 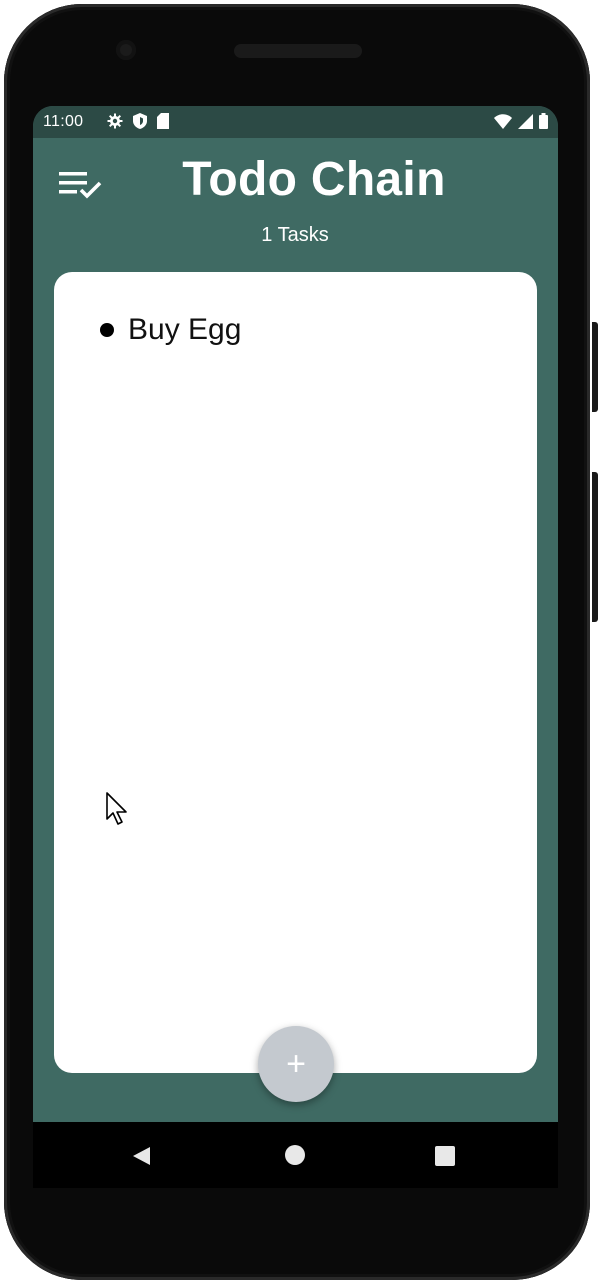 I want to click on status-icons-left, so click(x=138, y=121).